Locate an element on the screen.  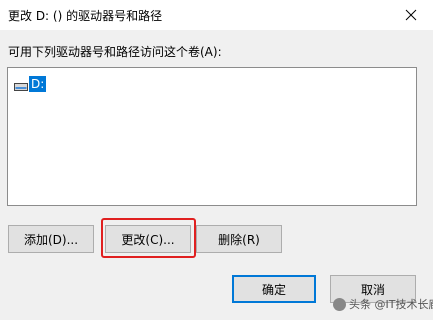
delete-button: 删除(R) is located at coordinates (239, 239).